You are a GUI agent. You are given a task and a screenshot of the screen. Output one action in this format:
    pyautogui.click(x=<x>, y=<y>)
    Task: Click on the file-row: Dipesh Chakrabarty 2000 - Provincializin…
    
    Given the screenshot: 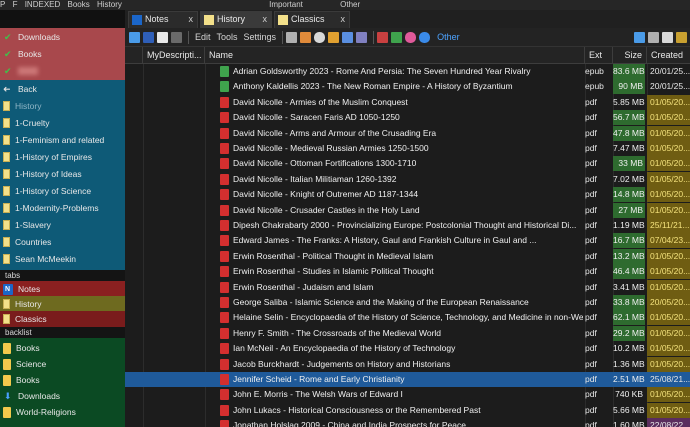 What is the action you would take?
    pyautogui.click(x=407, y=225)
    